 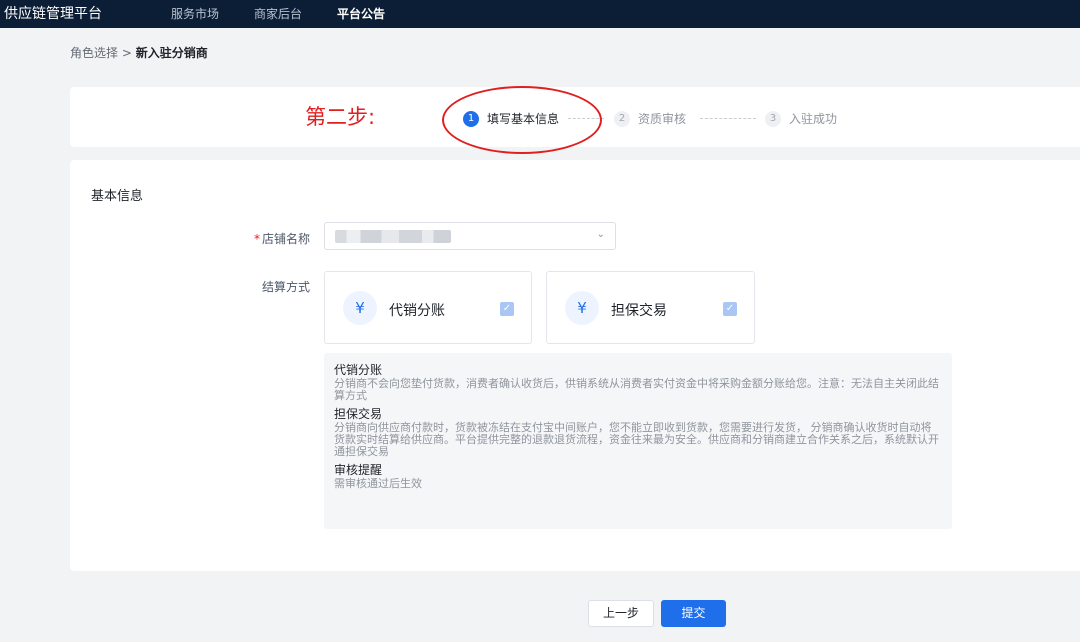 What do you see at coordinates (393, 236) in the screenshot?
I see `redacted-shop-name` at bounding box center [393, 236].